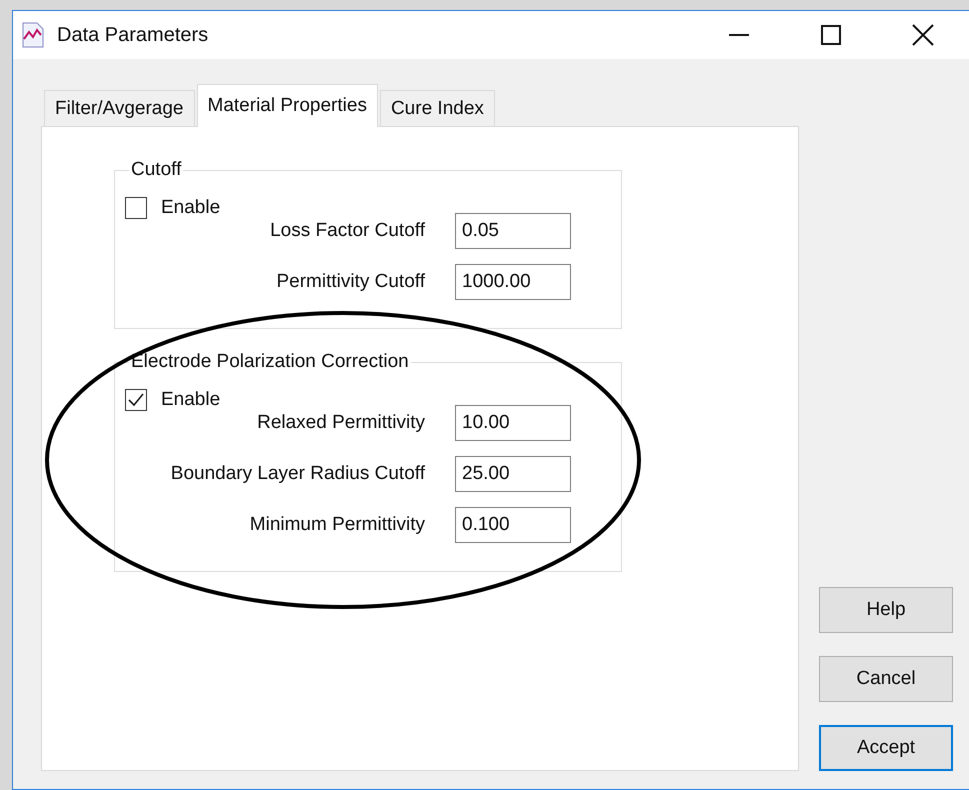  What do you see at coordinates (336, 525) in the screenshot?
I see `field-label: Minimum Permittivity` at bounding box center [336, 525].